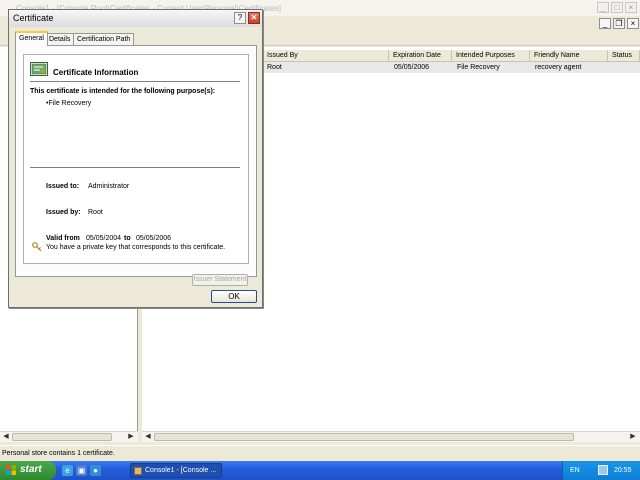  Describe the element at coordinates (11, 470) in the screenshot. I see `windows-logo-icon` at that location.